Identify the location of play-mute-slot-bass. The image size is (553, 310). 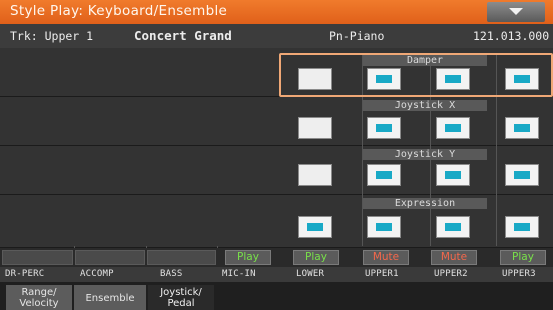
(181, 257).